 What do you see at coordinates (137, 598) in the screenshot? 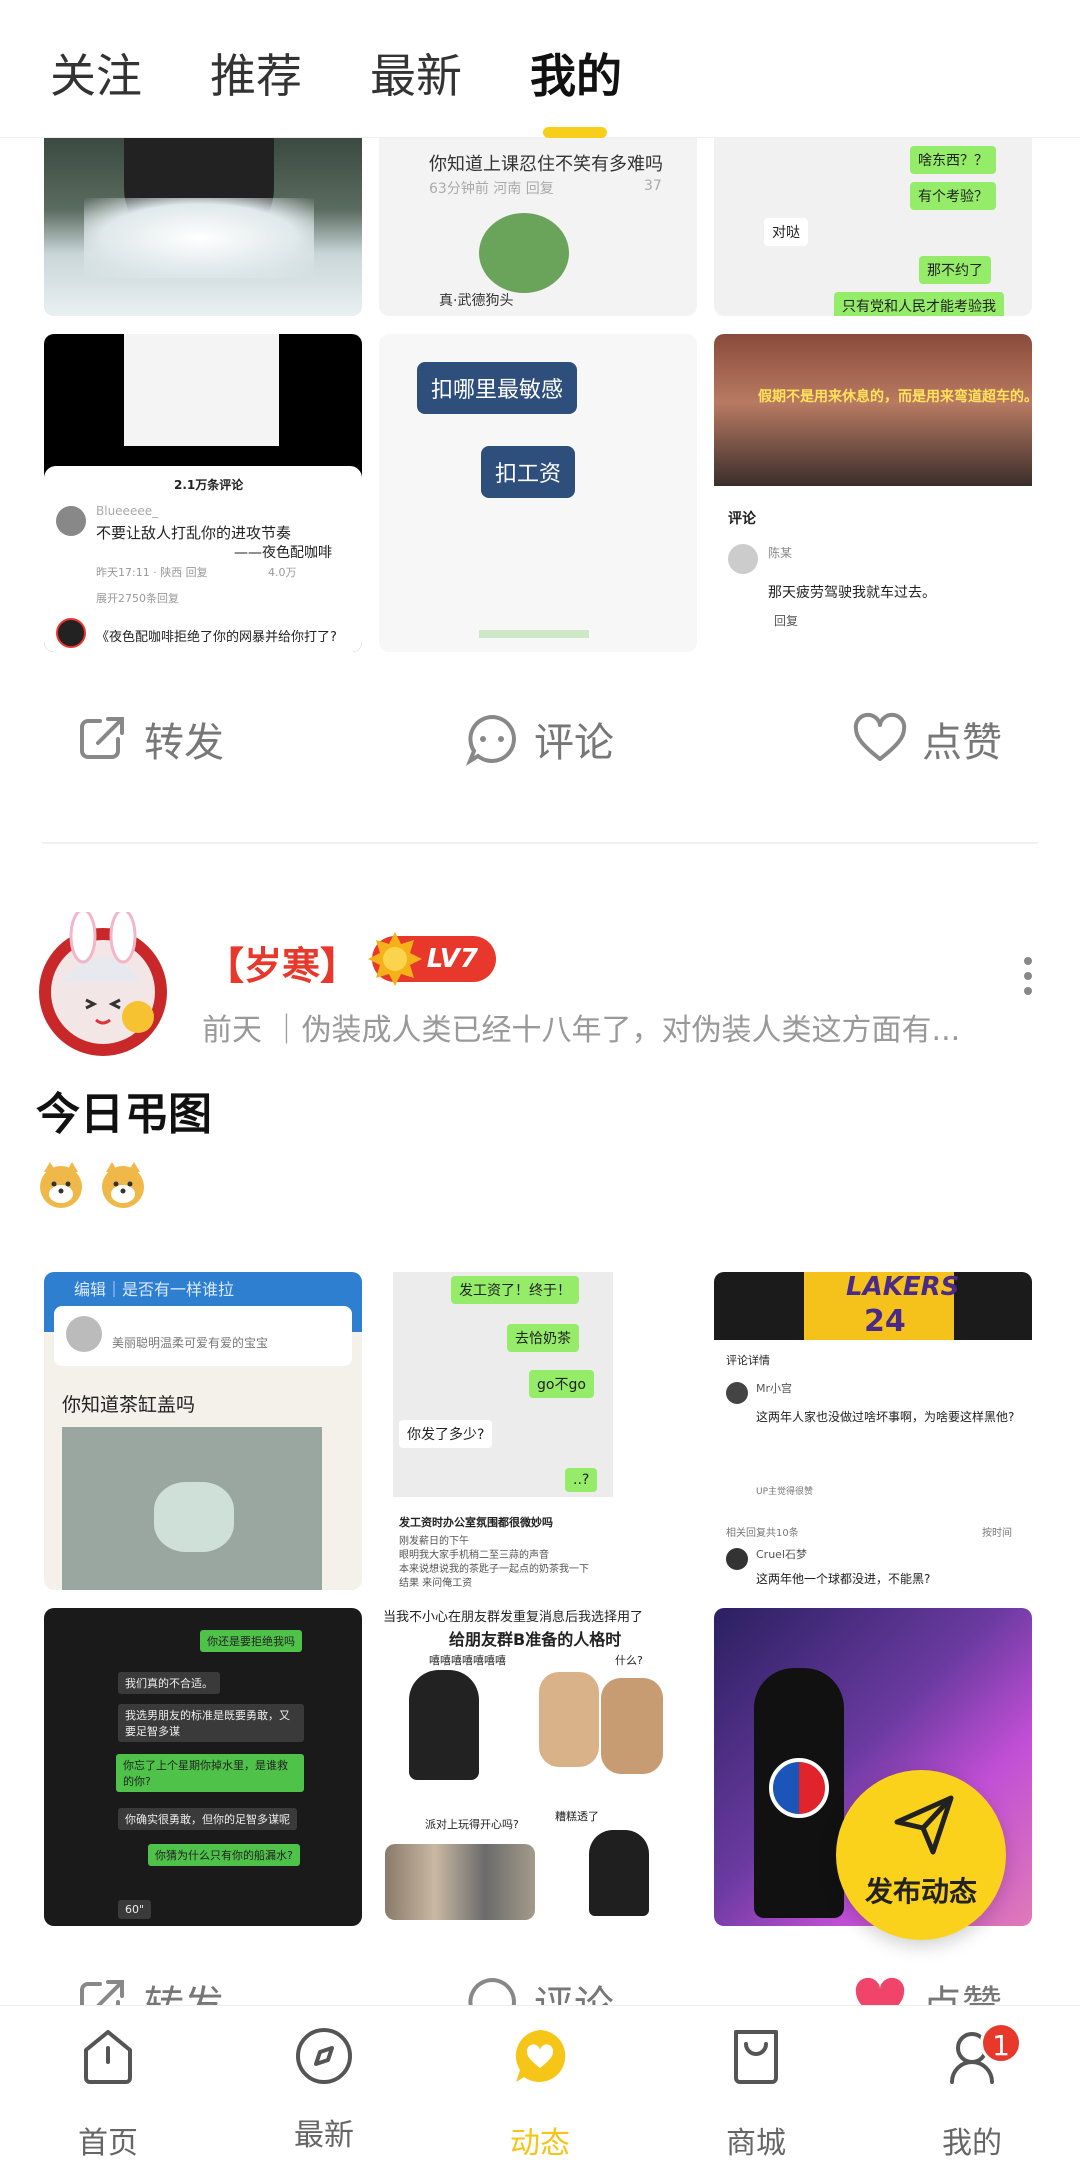
I see `image-text: 展开2750条回复` at bounding box center [137, 598].